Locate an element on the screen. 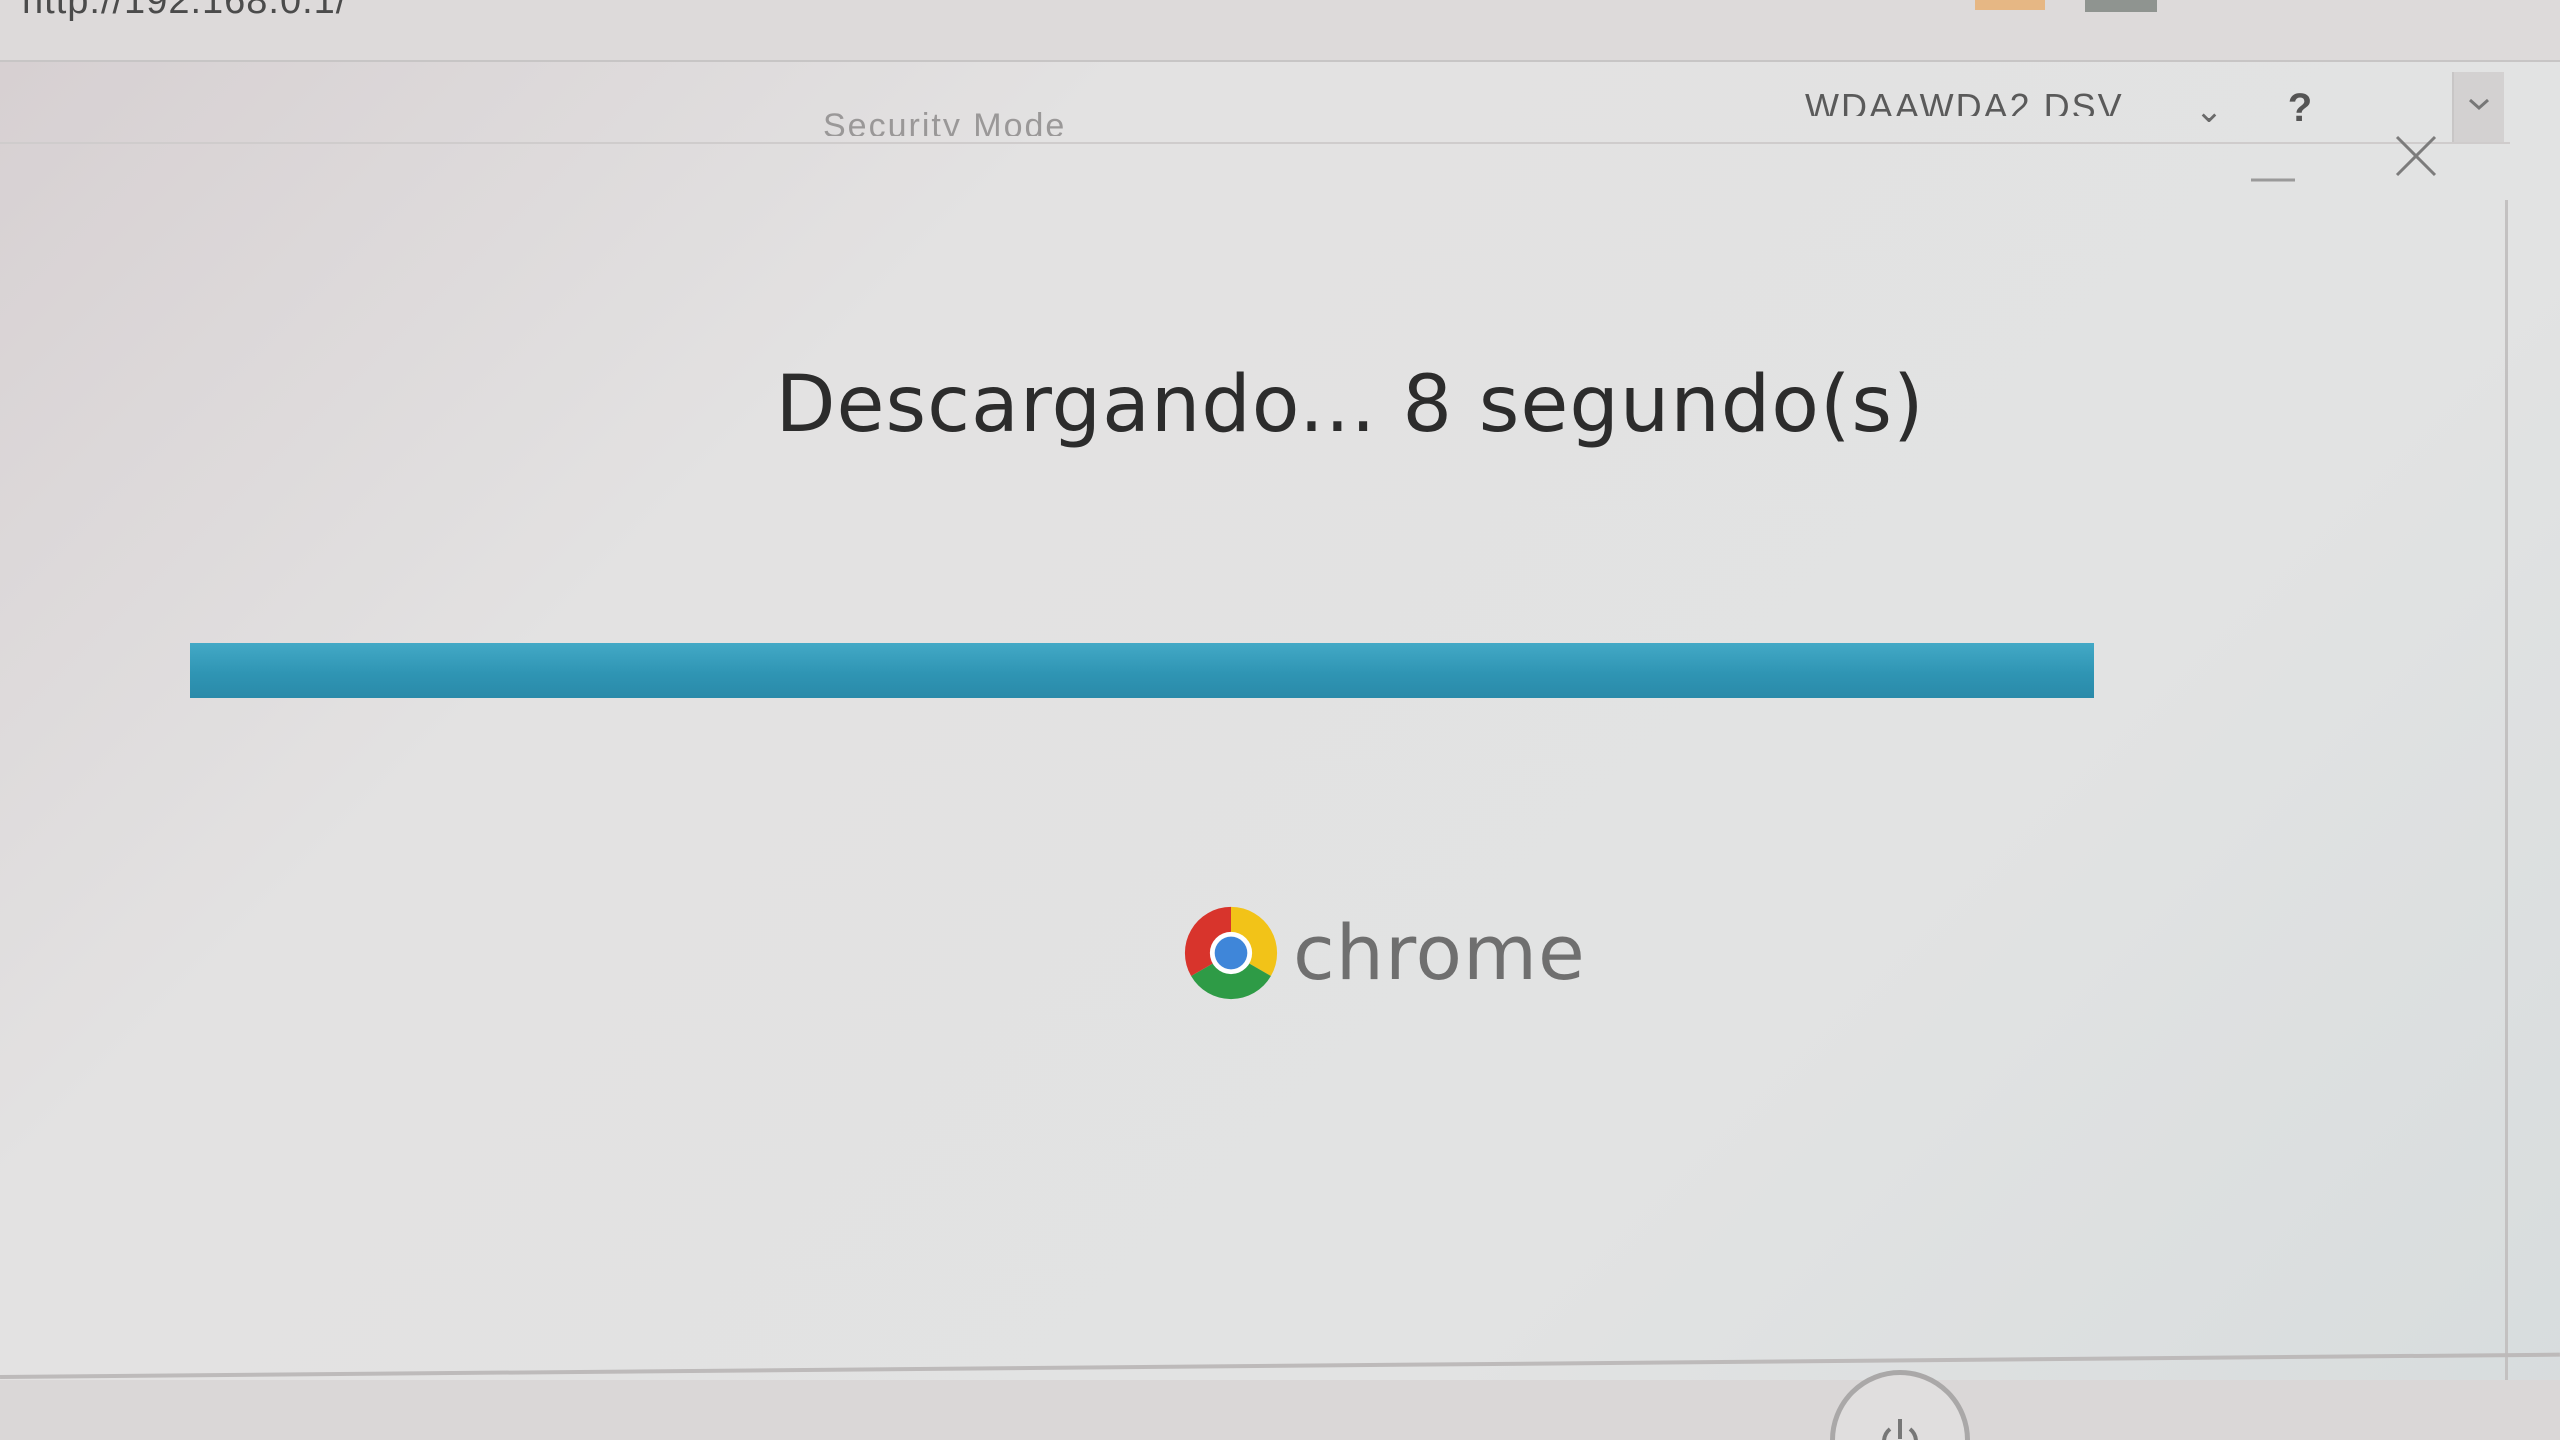  header-dropdown-button is located at coordinates (2478, 107).